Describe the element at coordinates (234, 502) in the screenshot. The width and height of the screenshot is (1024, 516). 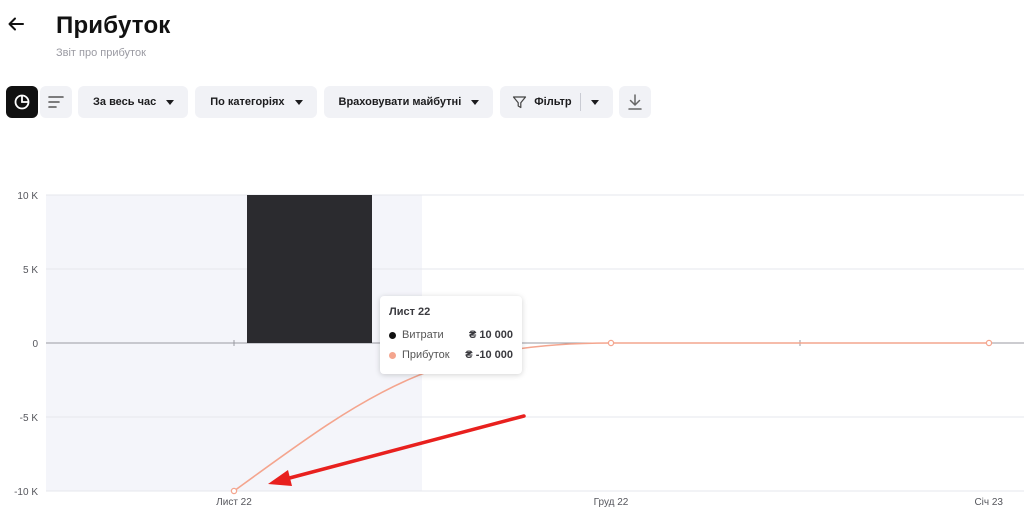
I see `x-tick-label: Лист 22` at that location.